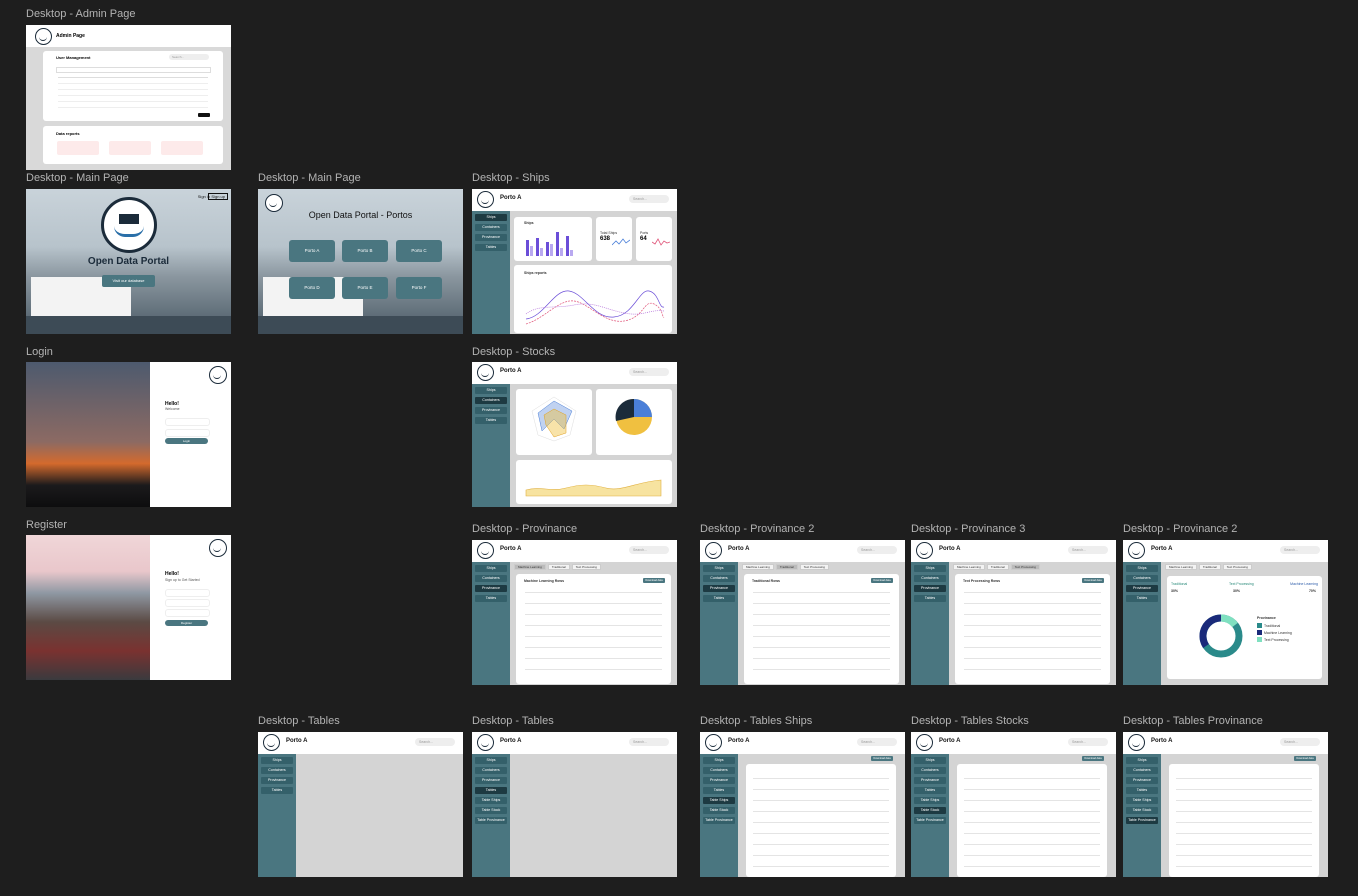 Image resolution: width=1358 pixels, height=896 pixels. I want to click on login-frame: Hello! Welcome Login, so click(128, 434).